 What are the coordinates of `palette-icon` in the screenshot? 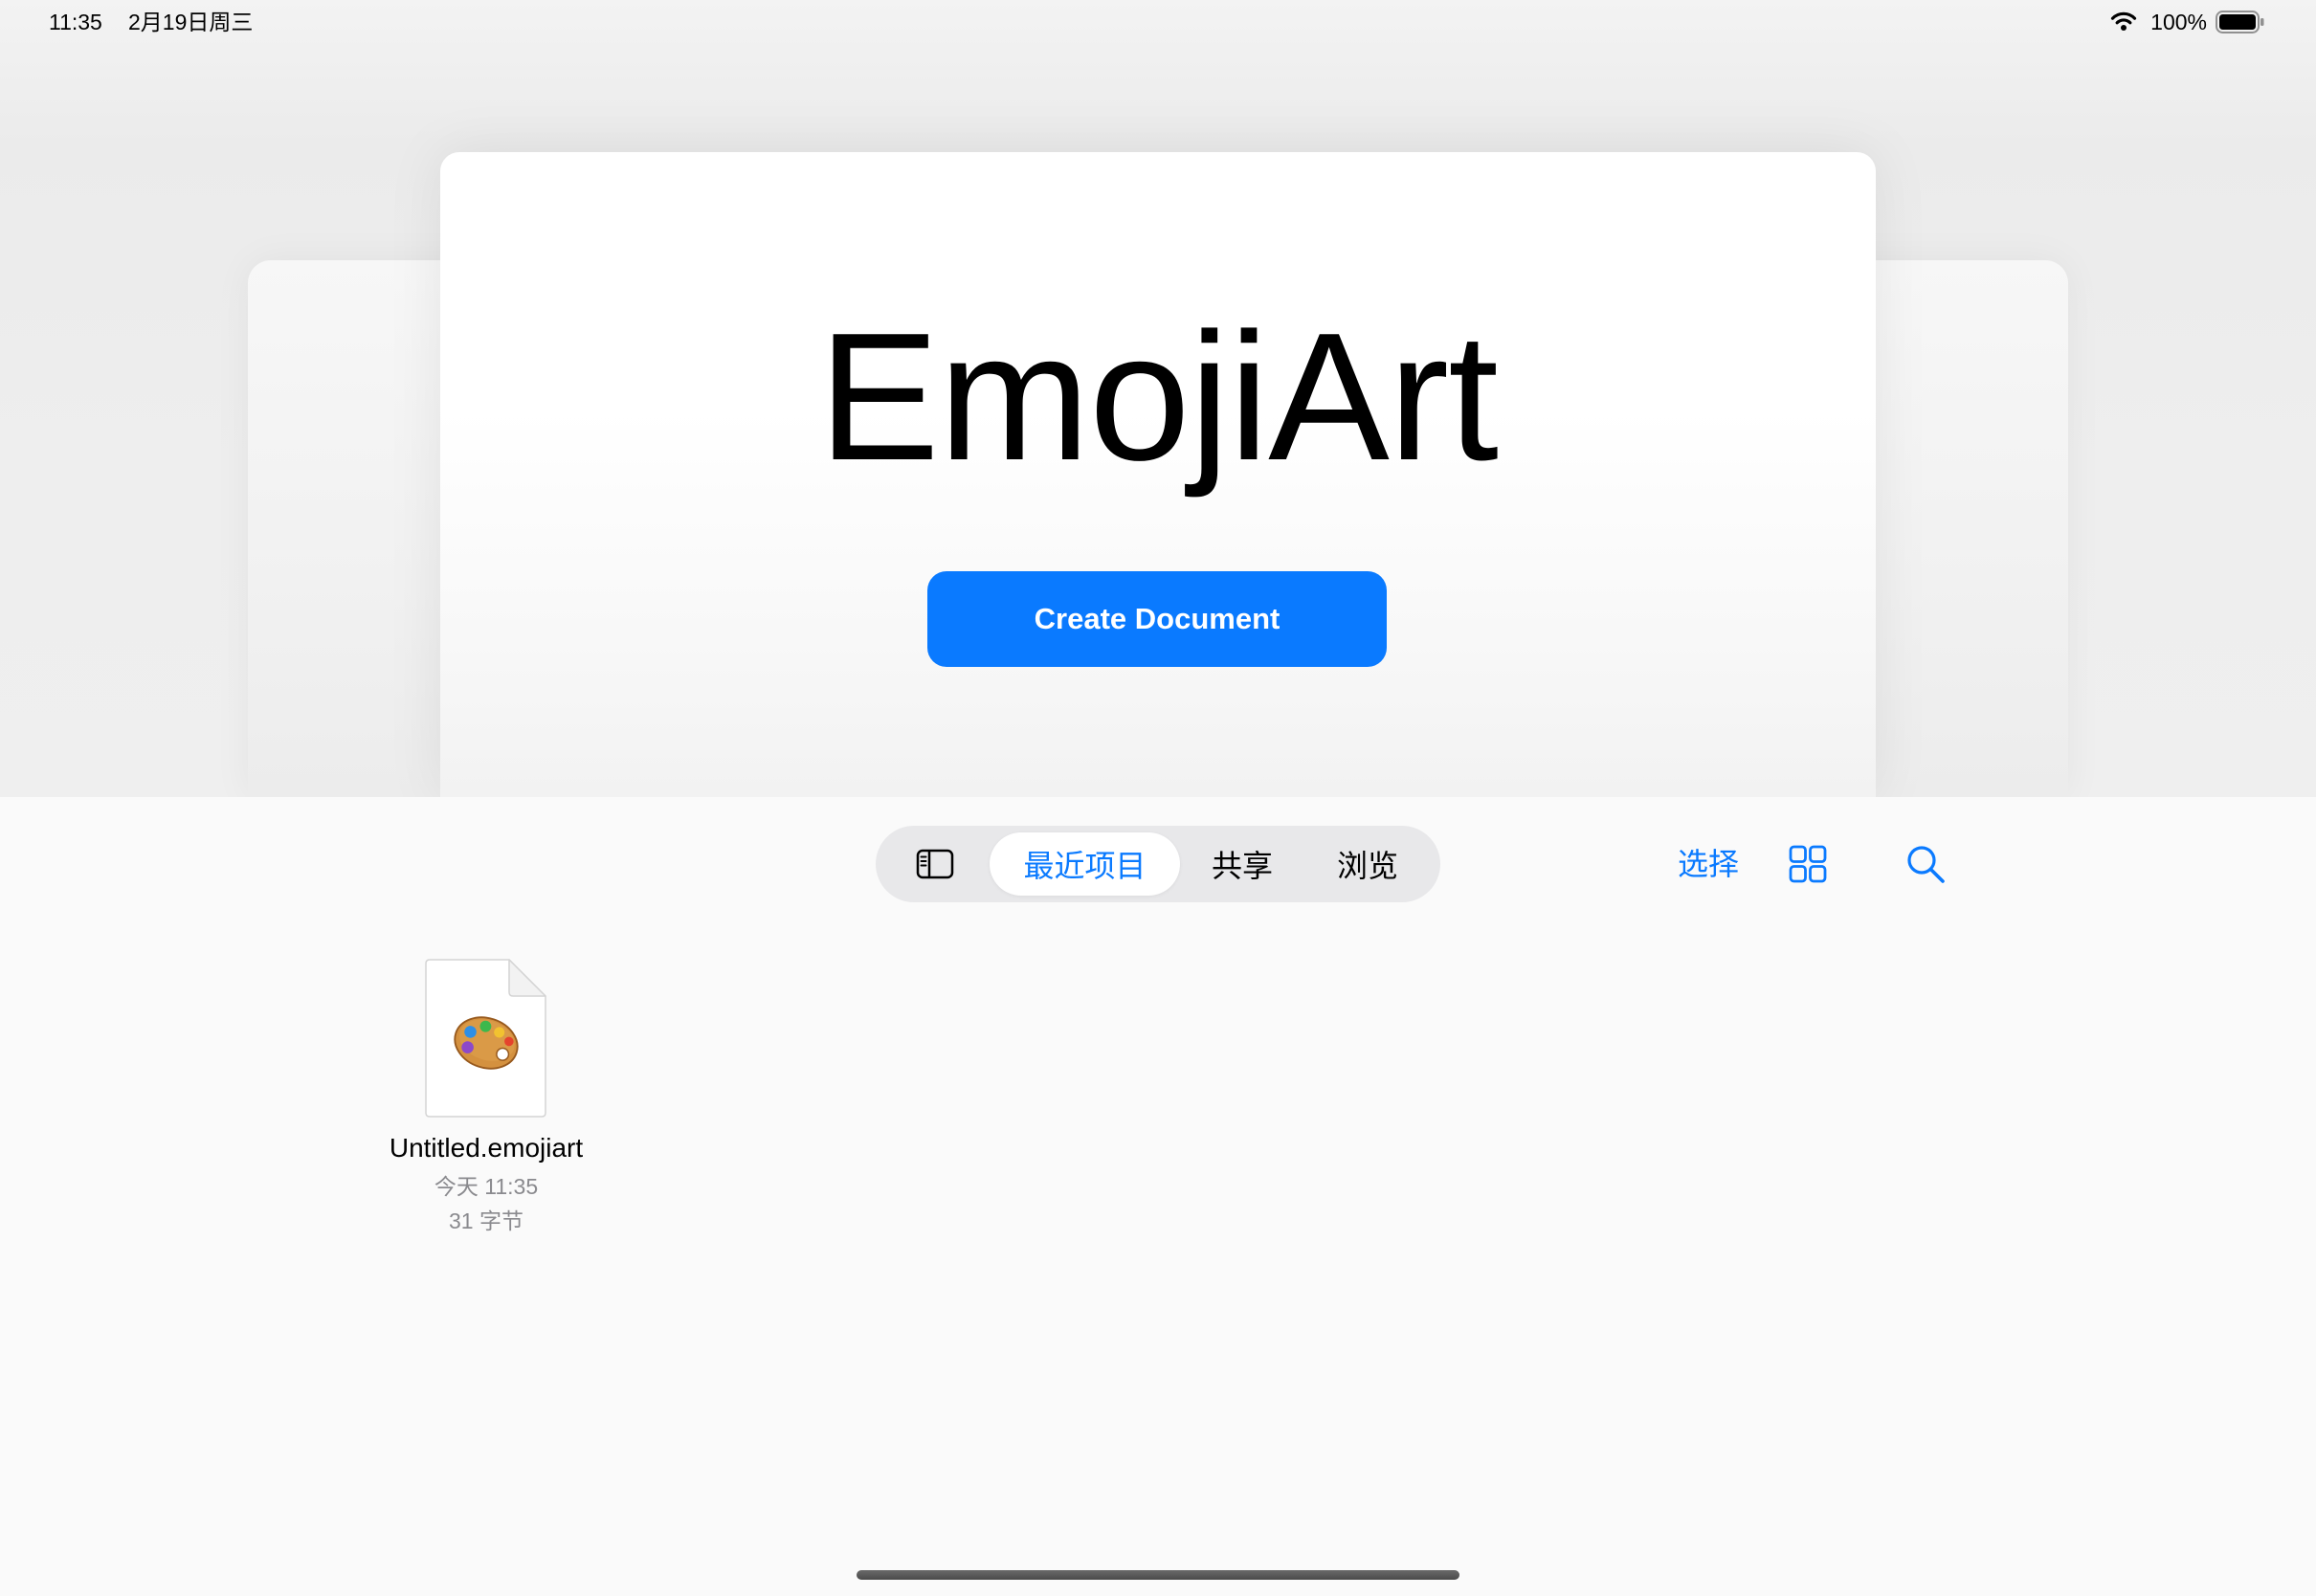 It's located at (486, 1043).